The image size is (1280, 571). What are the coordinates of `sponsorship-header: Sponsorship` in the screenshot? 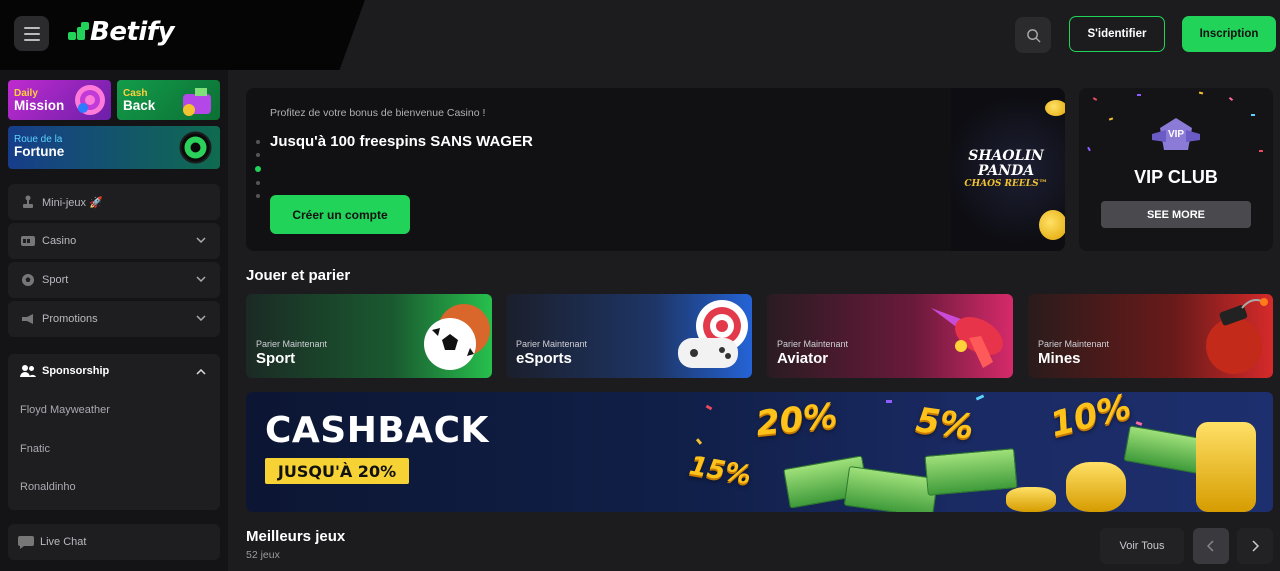 It's located at (64, 371).